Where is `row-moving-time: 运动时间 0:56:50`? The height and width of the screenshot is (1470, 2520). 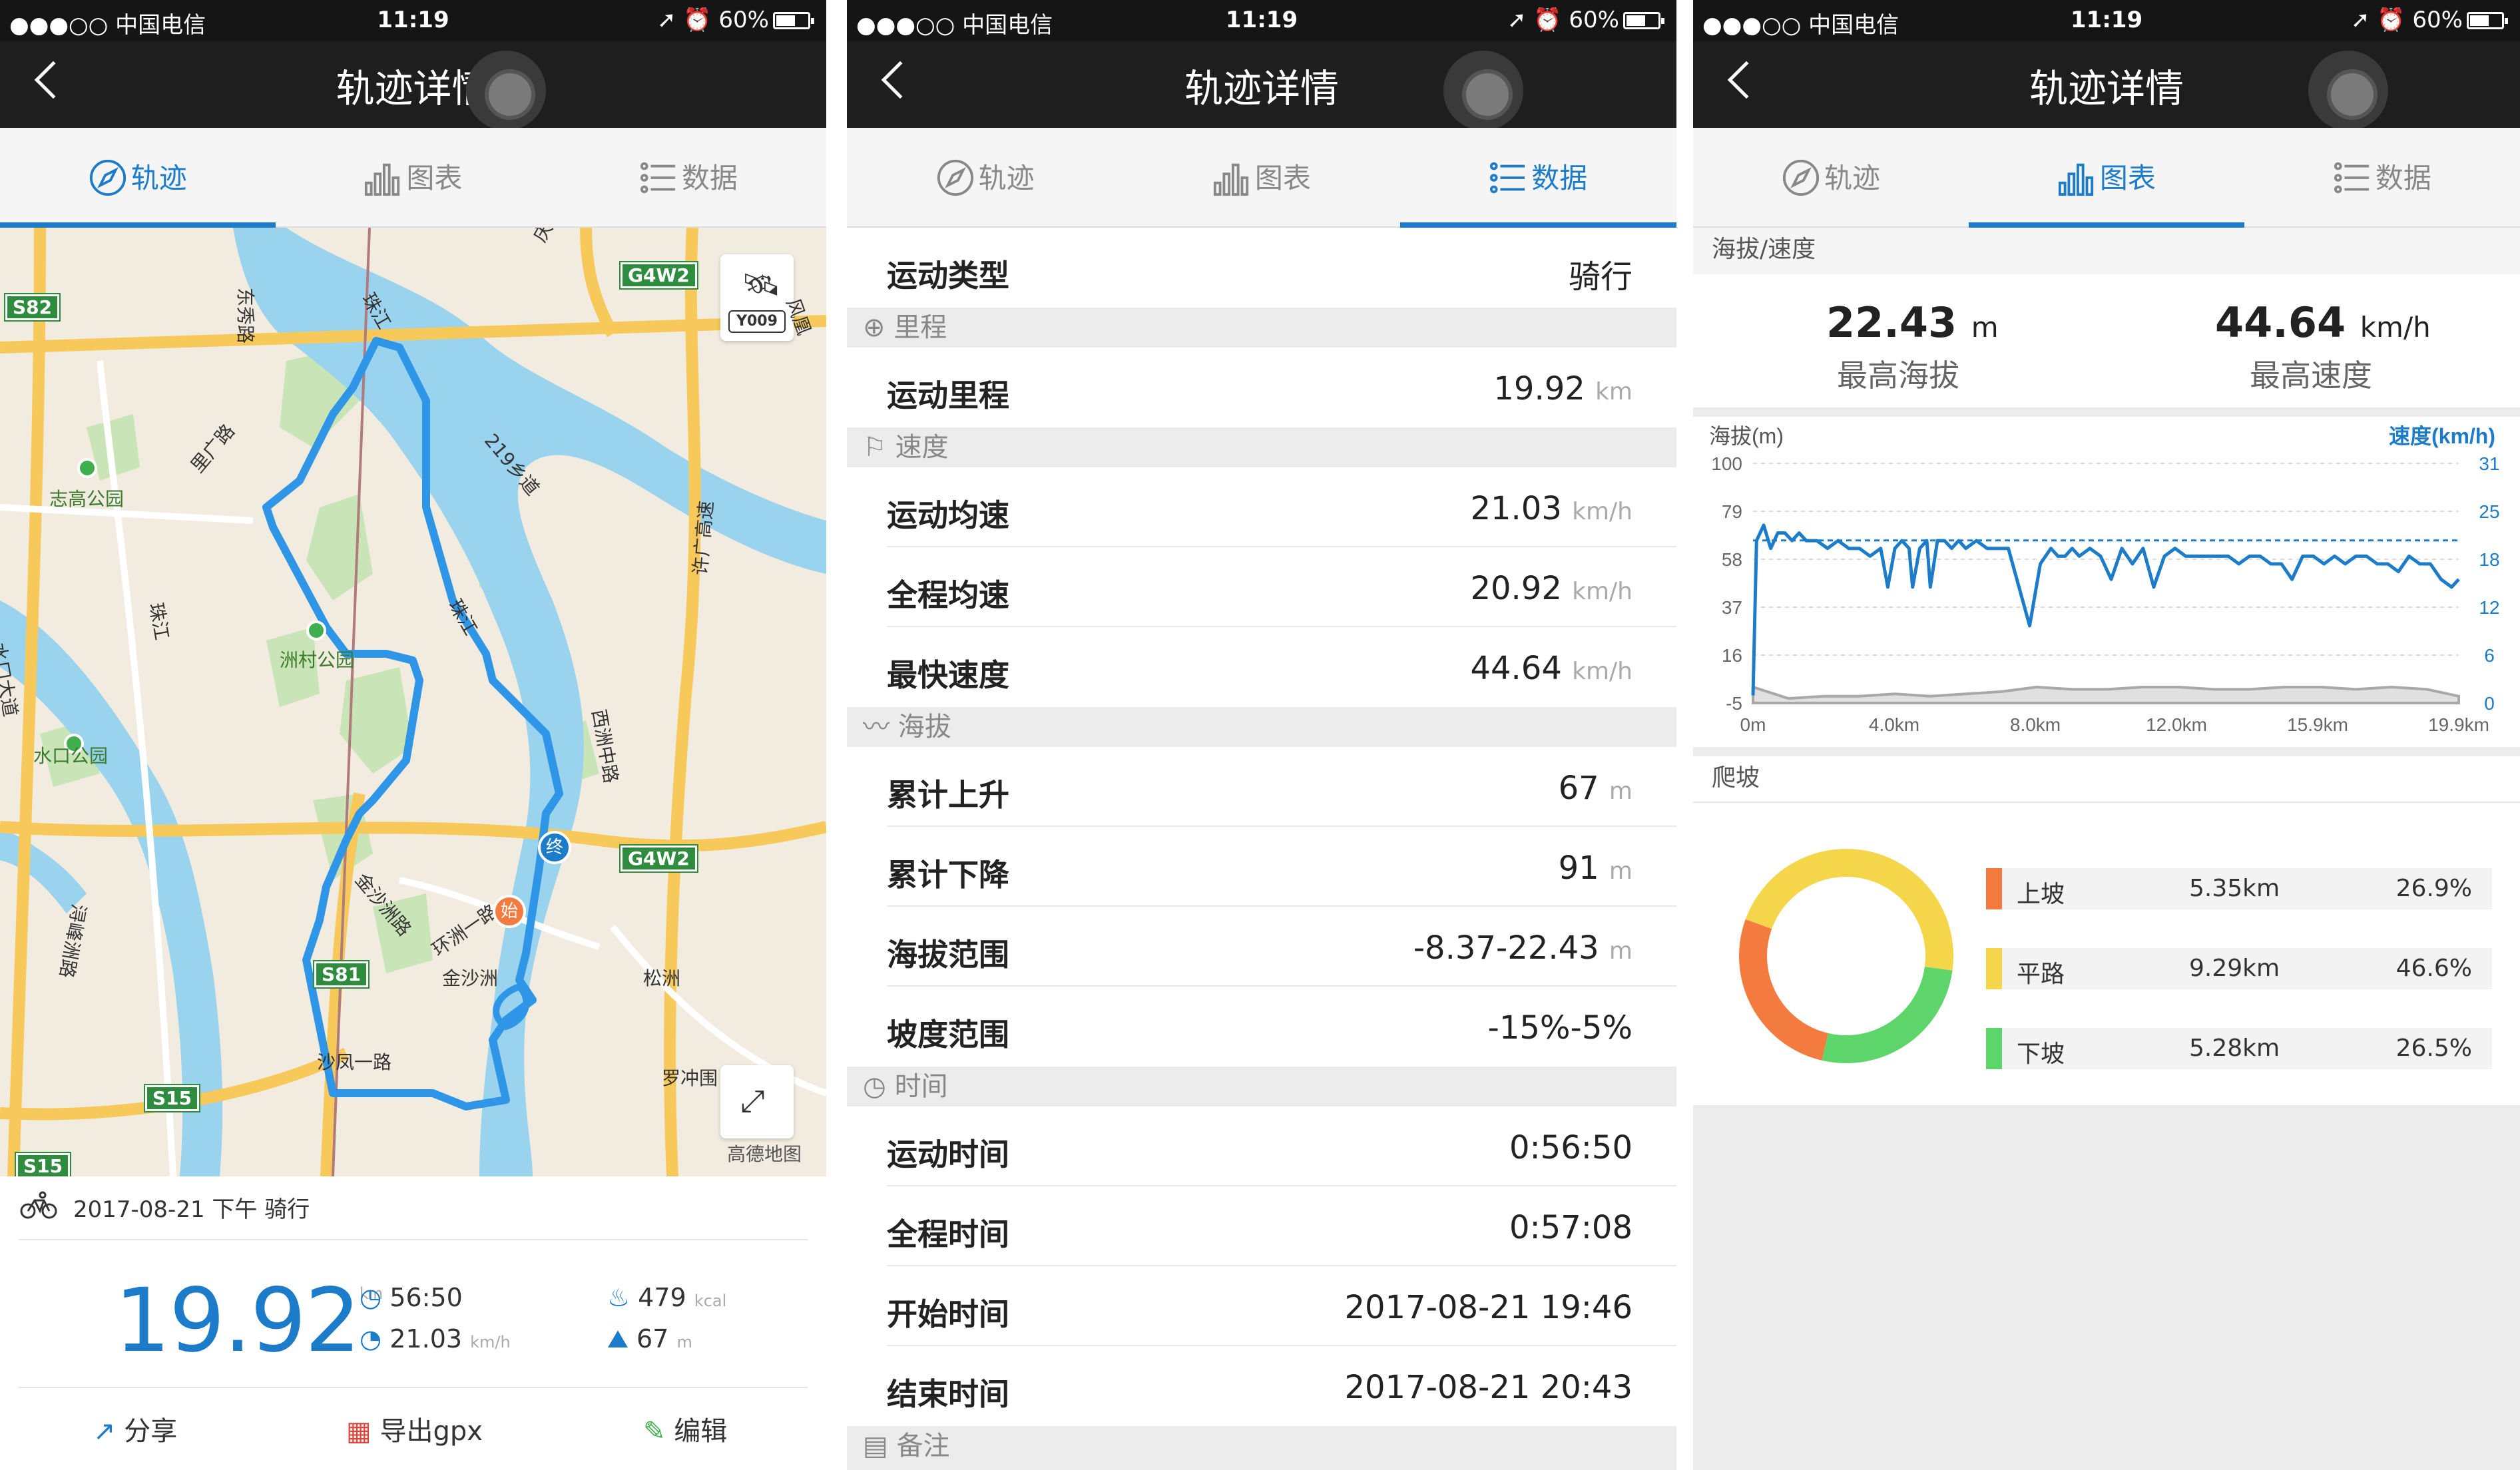
row-moving-time: 运动时间 0:56:50 is located at coordinates (1261, 1146).